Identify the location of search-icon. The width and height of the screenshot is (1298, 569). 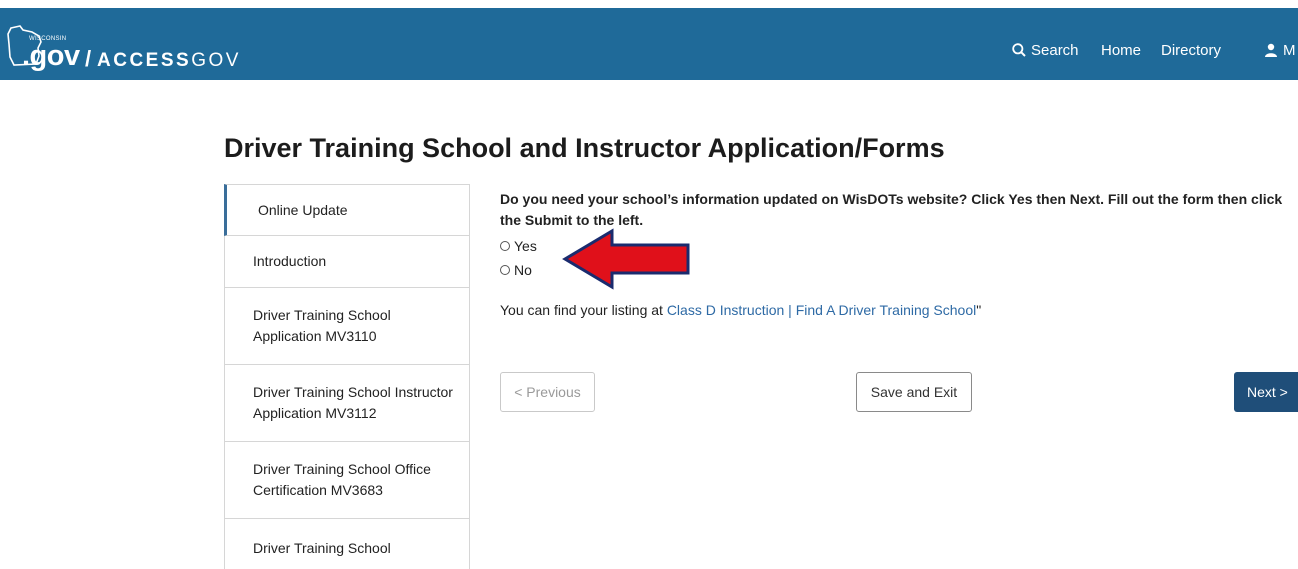
(1019, 50).